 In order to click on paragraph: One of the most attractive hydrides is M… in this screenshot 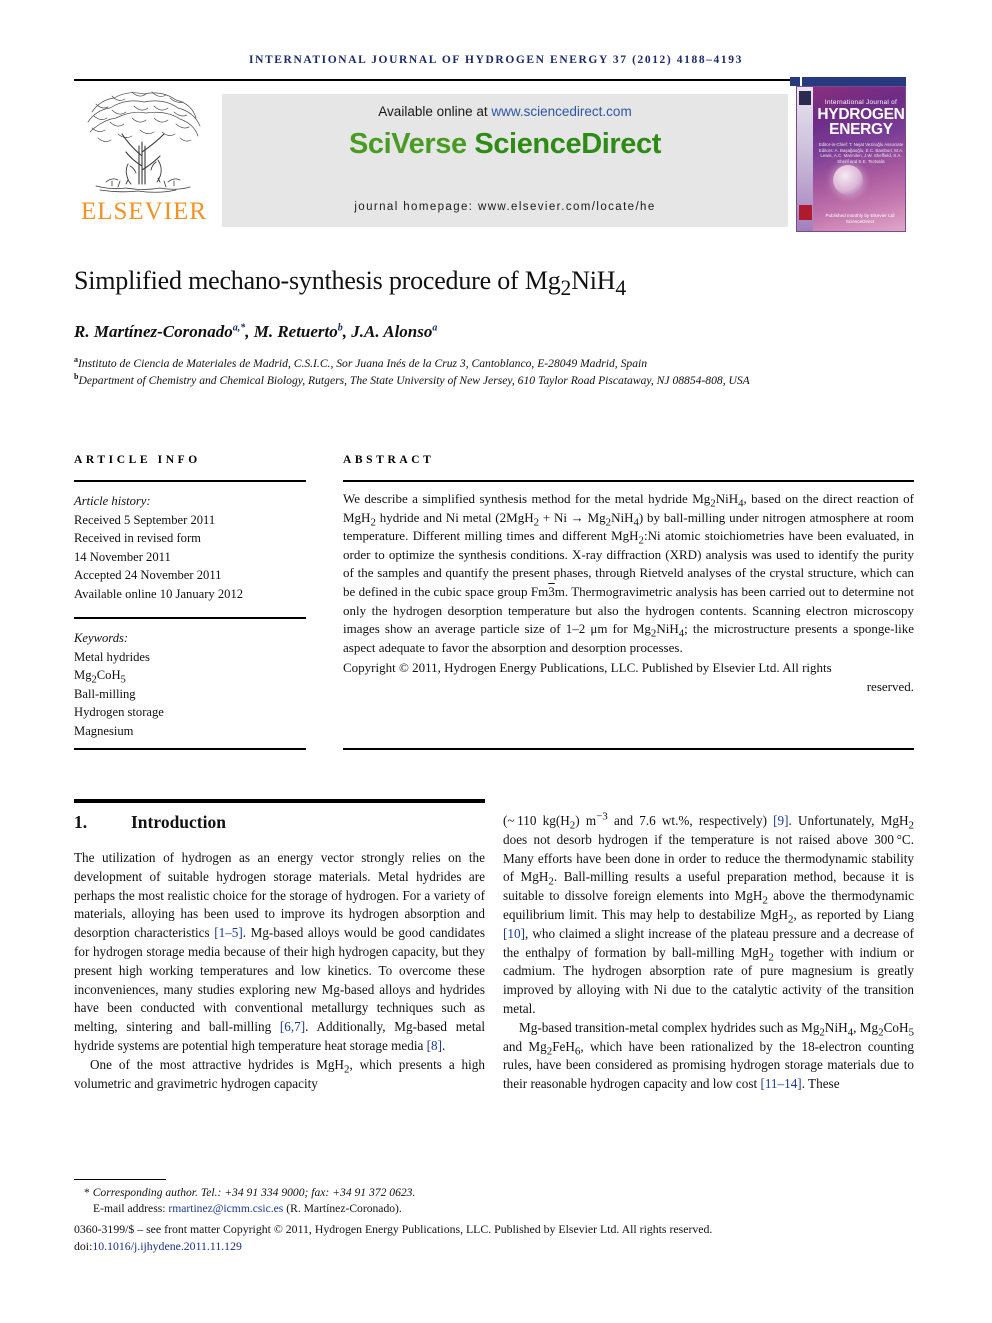, I will do `click(279, 1073)`.